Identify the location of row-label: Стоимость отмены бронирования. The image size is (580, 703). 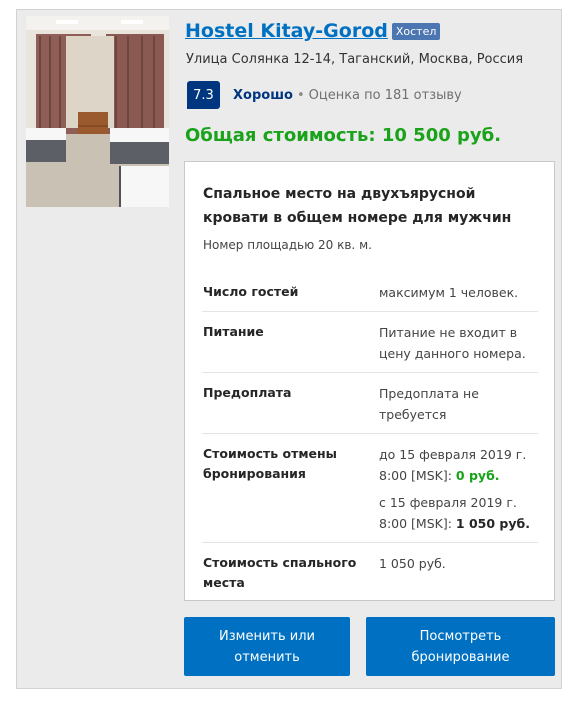
(270, 463).